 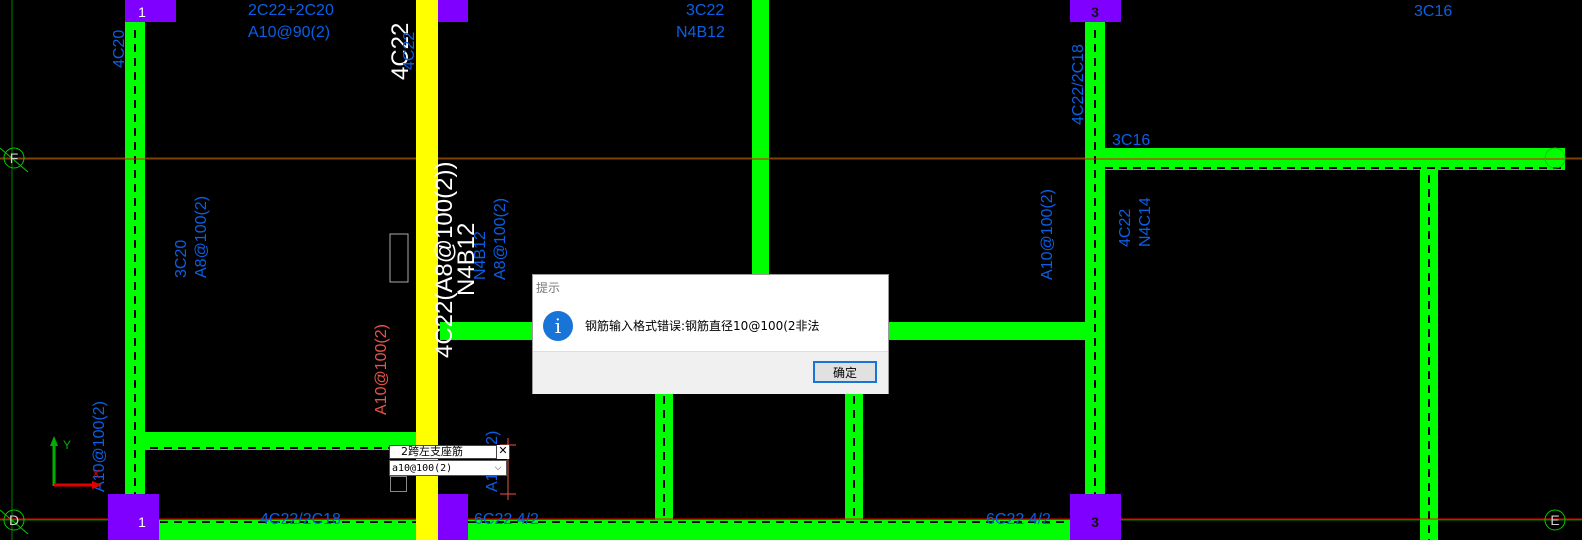 I want to click on dialog-body: i 钢筋输入格式错误:钢筋直径10@100(2非法, so click(x=710, y=324).